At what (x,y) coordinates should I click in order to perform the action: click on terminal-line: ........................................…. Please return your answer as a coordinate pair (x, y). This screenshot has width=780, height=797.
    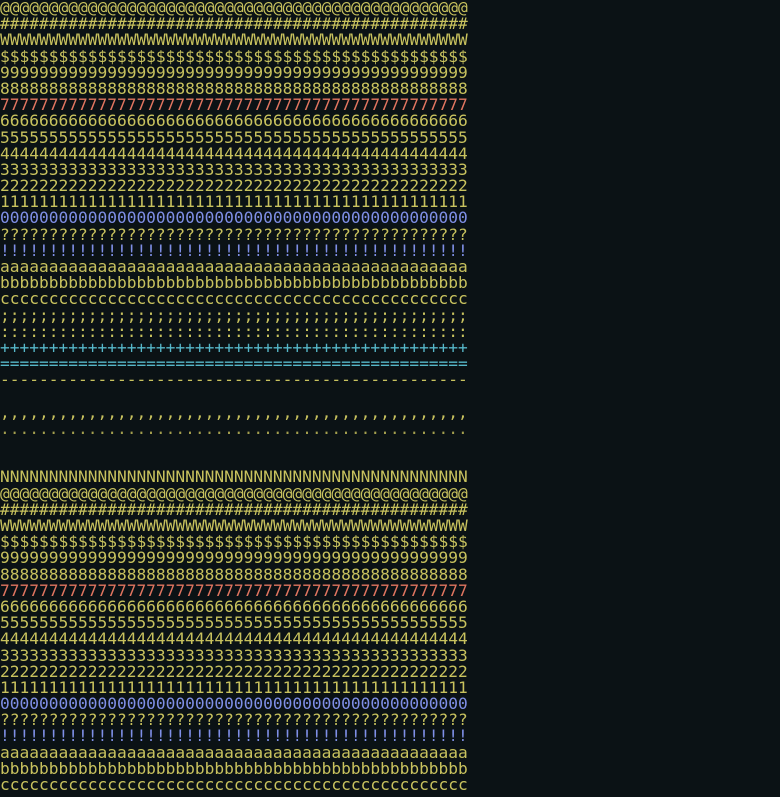
    Looking at the image, I should click on (234, 429).